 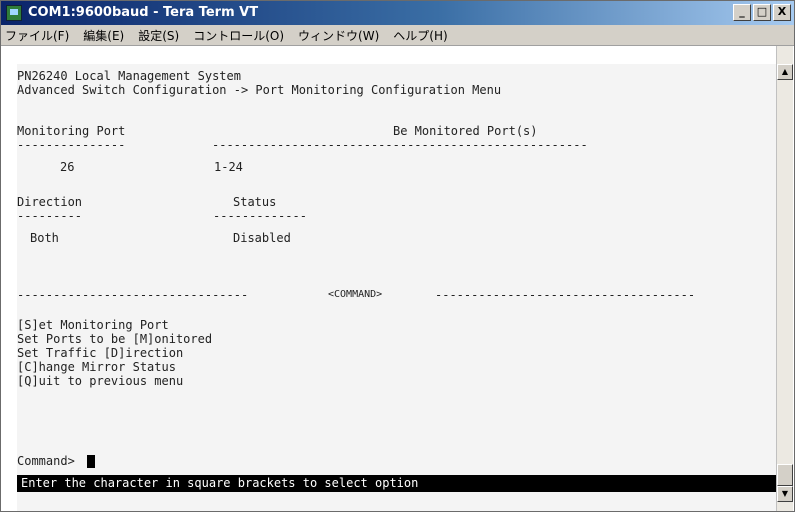 I want to click on tera-term-icon, so click(x=14, y=13).